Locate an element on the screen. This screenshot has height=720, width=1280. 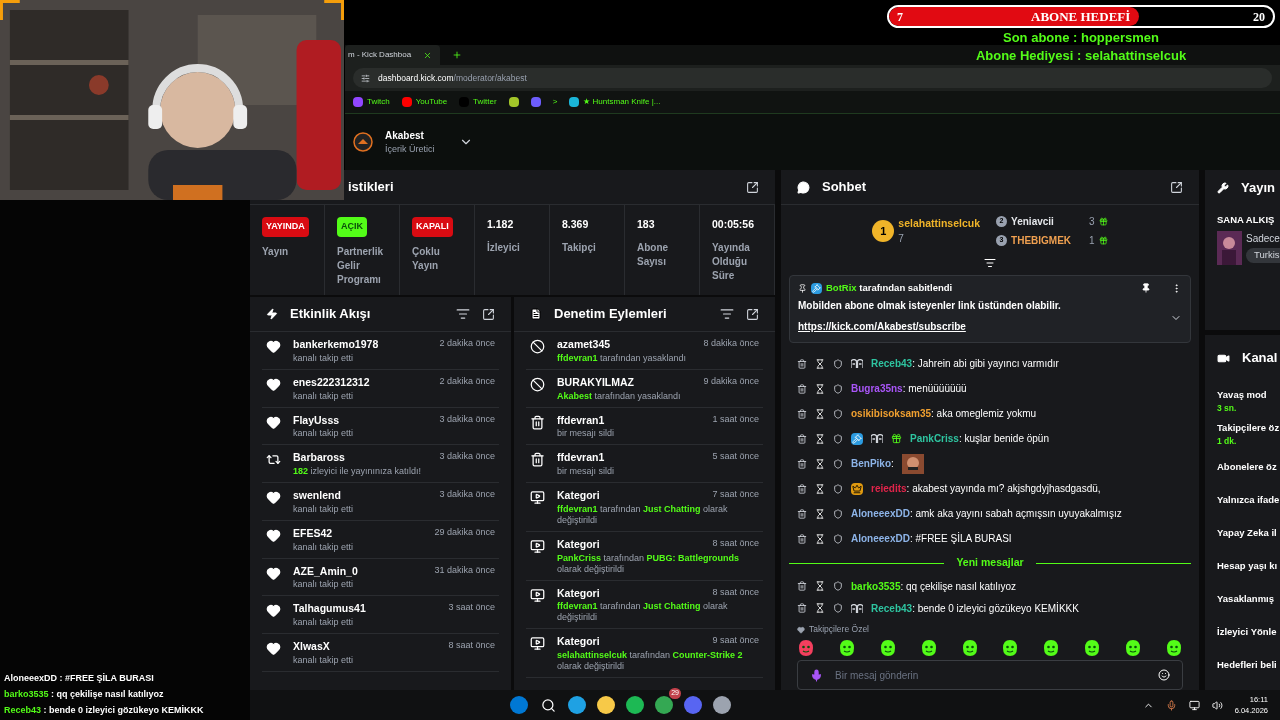
bookmark: Twitter is located at coordinates (478, 102).